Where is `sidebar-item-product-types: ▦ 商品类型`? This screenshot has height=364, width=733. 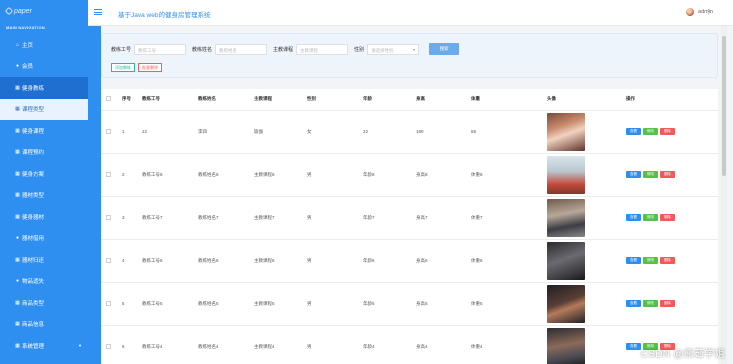 sidebar-item-product-types: ▦ 商品类型 is located at coordinates (44, 303).